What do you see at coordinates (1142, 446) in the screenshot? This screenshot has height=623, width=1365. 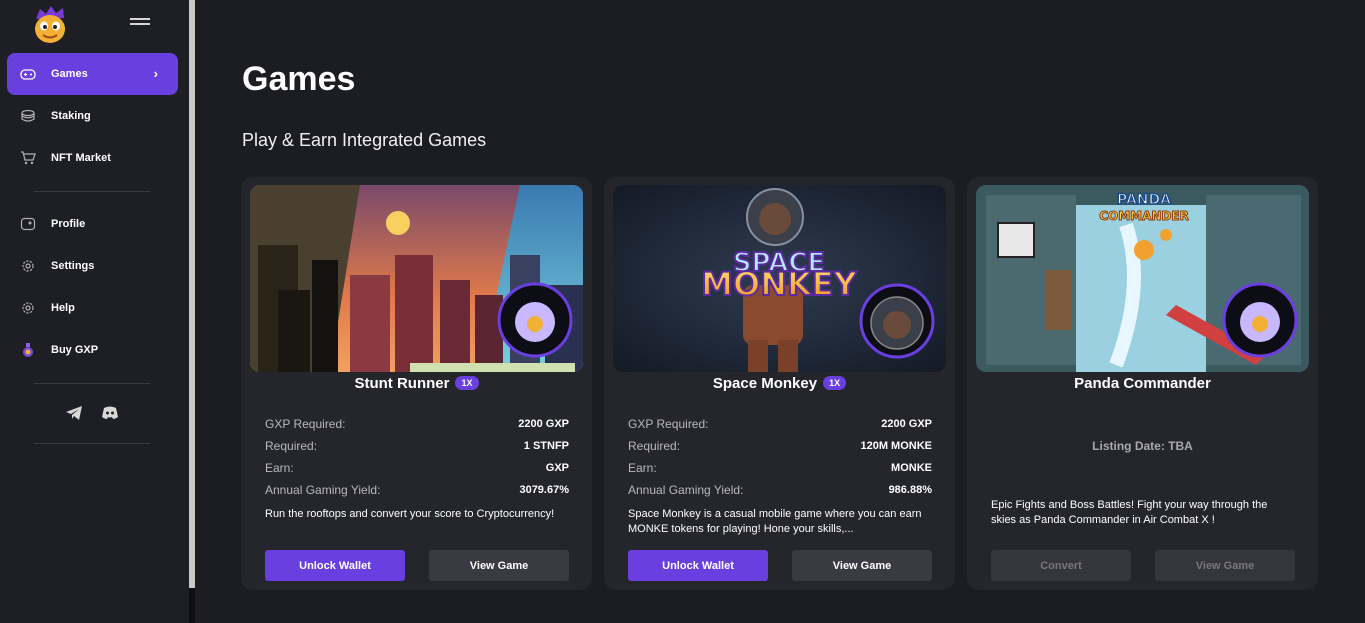 I see `listing-date: Listing Date: TBA` at bounding box center [1142, 446].